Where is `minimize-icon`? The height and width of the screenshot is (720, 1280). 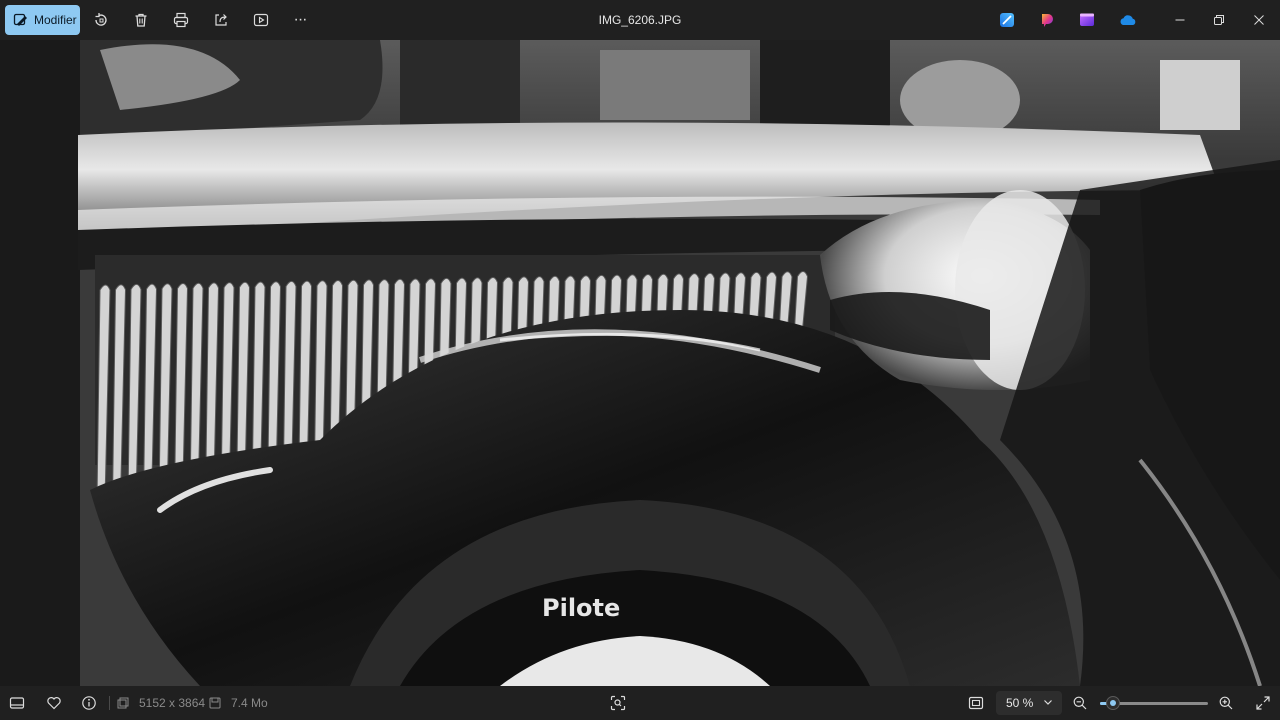 minimize-icon is located at coordinates (1180, 20).